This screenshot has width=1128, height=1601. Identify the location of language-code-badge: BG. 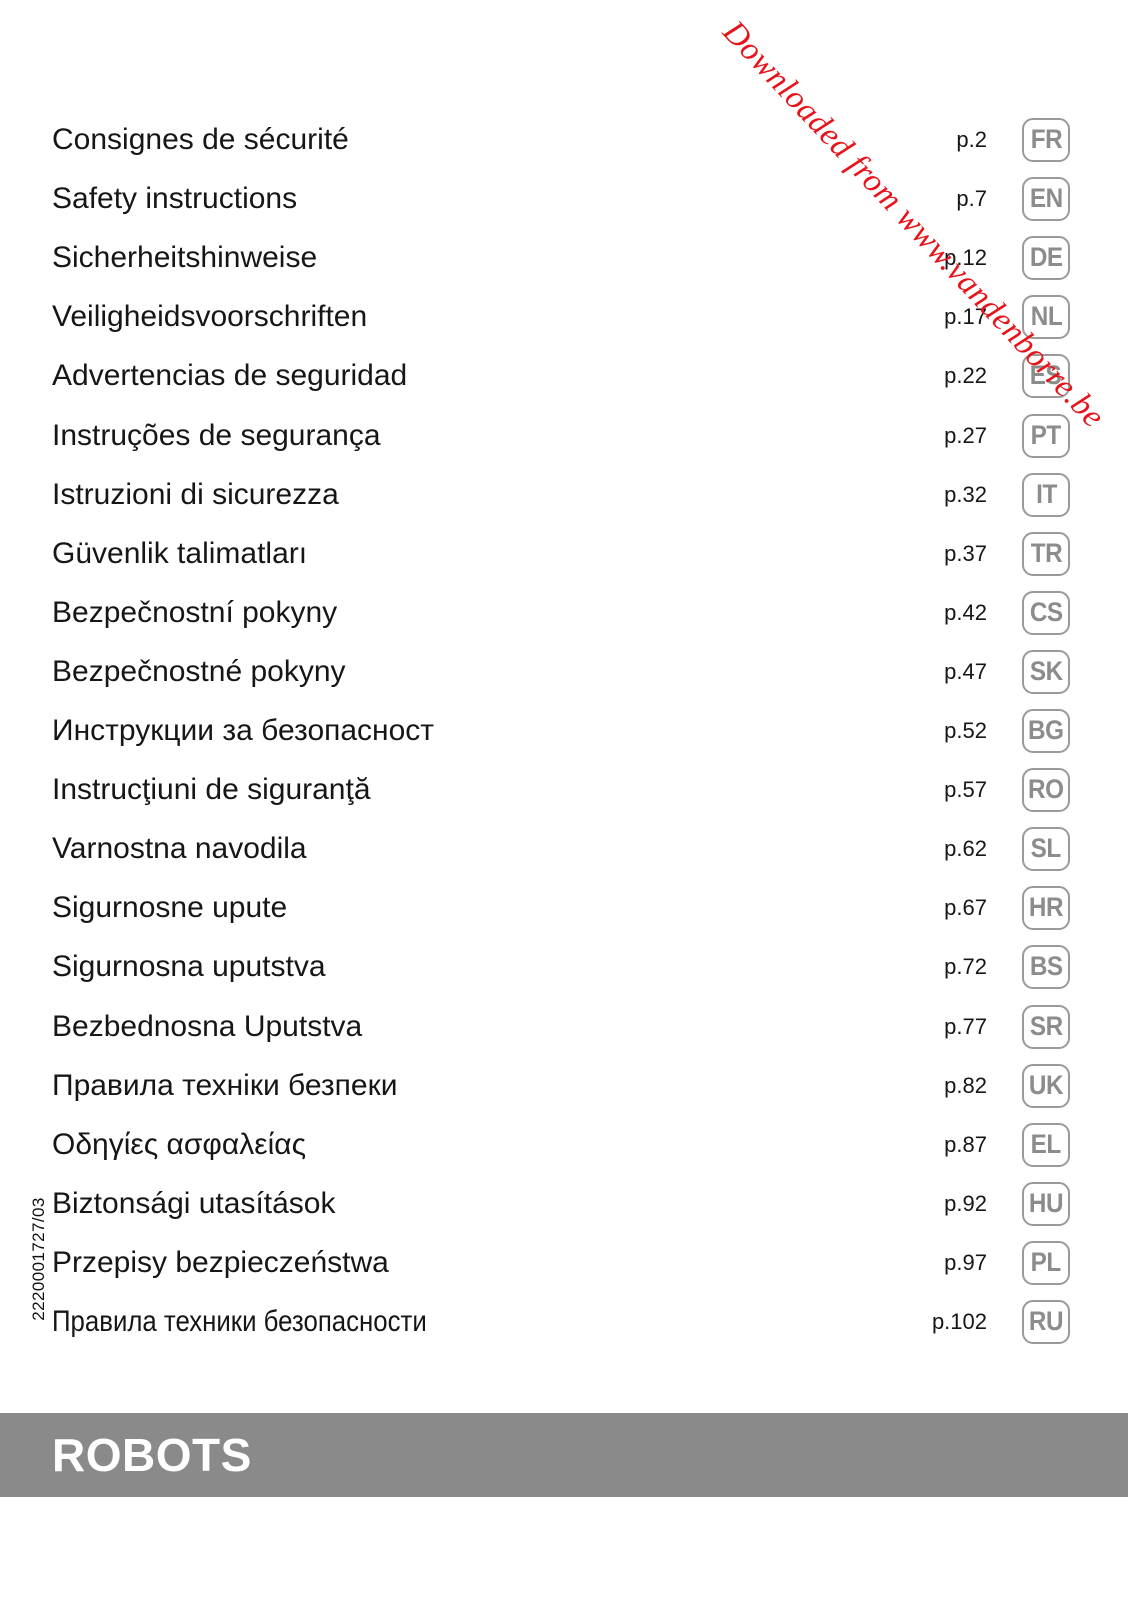
(1046, 731).